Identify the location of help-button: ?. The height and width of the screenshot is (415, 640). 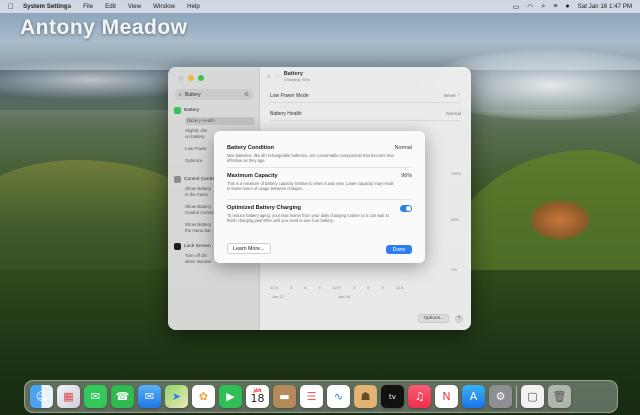
(459, 319).